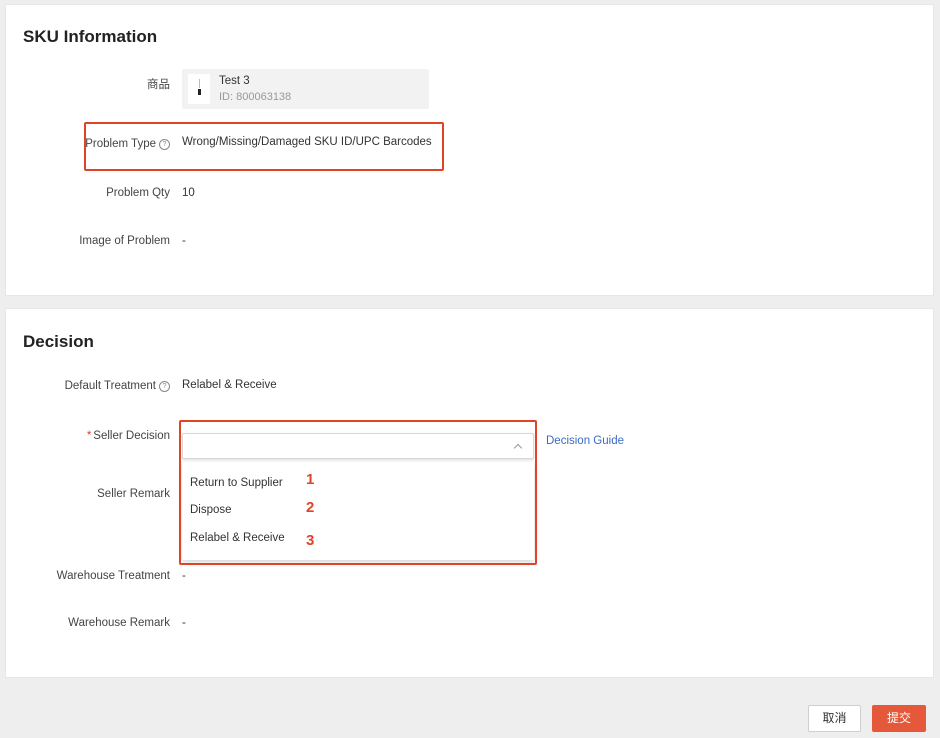 Image resolution: width=940 pixels, height=738 pixels. I want to click on required-star: *, so click(89, 436).